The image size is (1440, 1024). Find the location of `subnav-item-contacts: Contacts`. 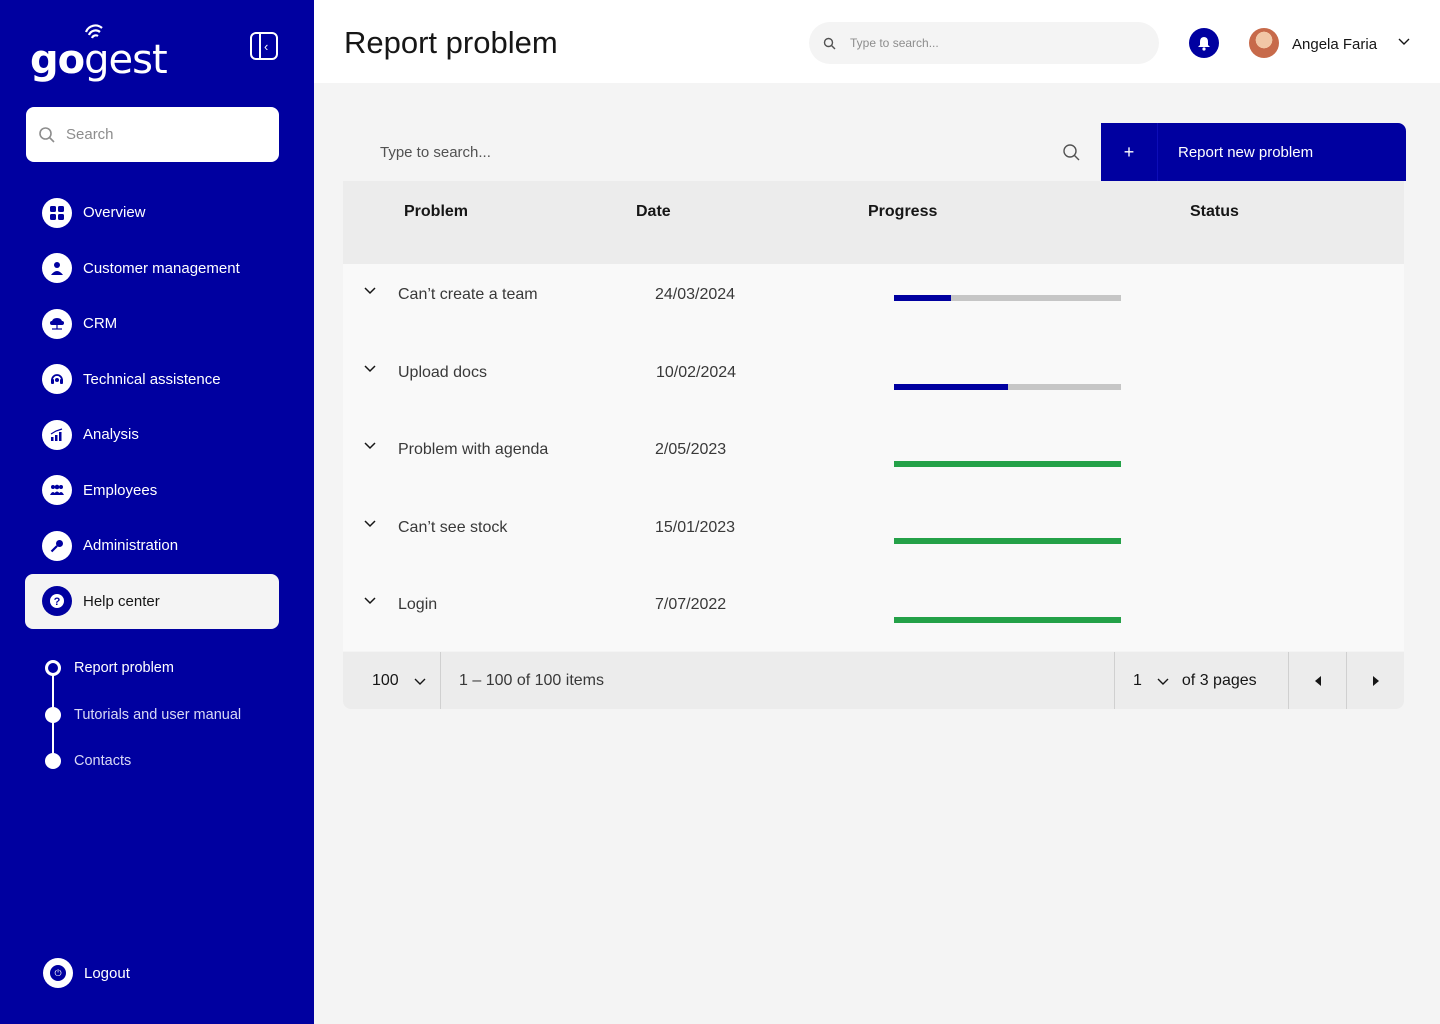

subnav-item-contacts: Contacts is located at coordinates (143, 761).